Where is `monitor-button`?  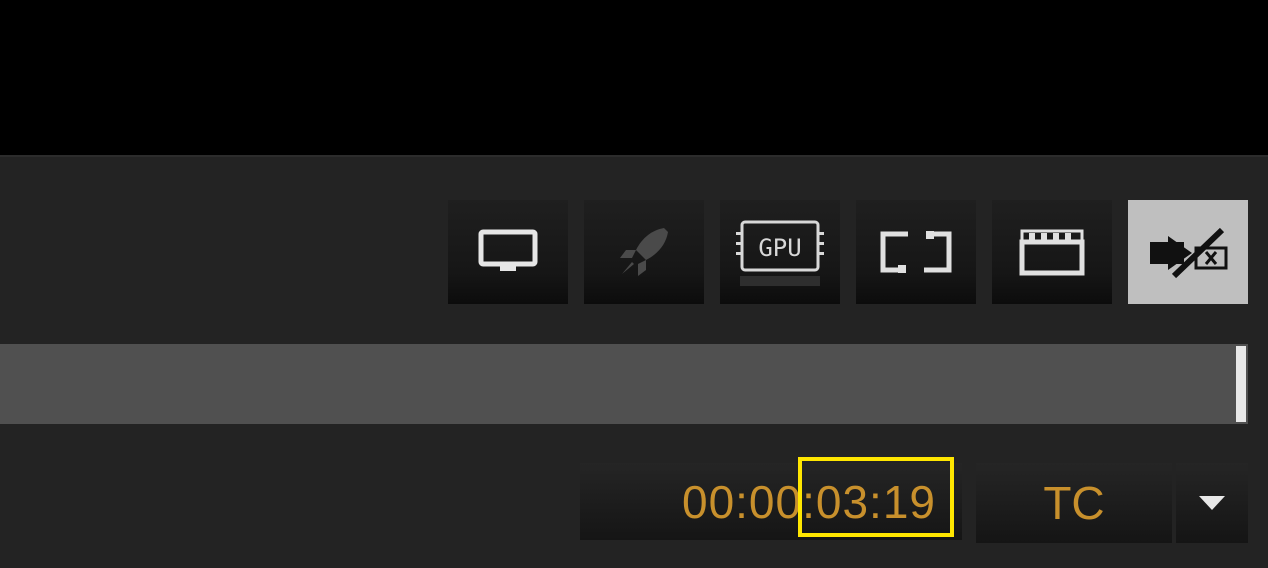
monitor-button is located at coordinates (508, 252).